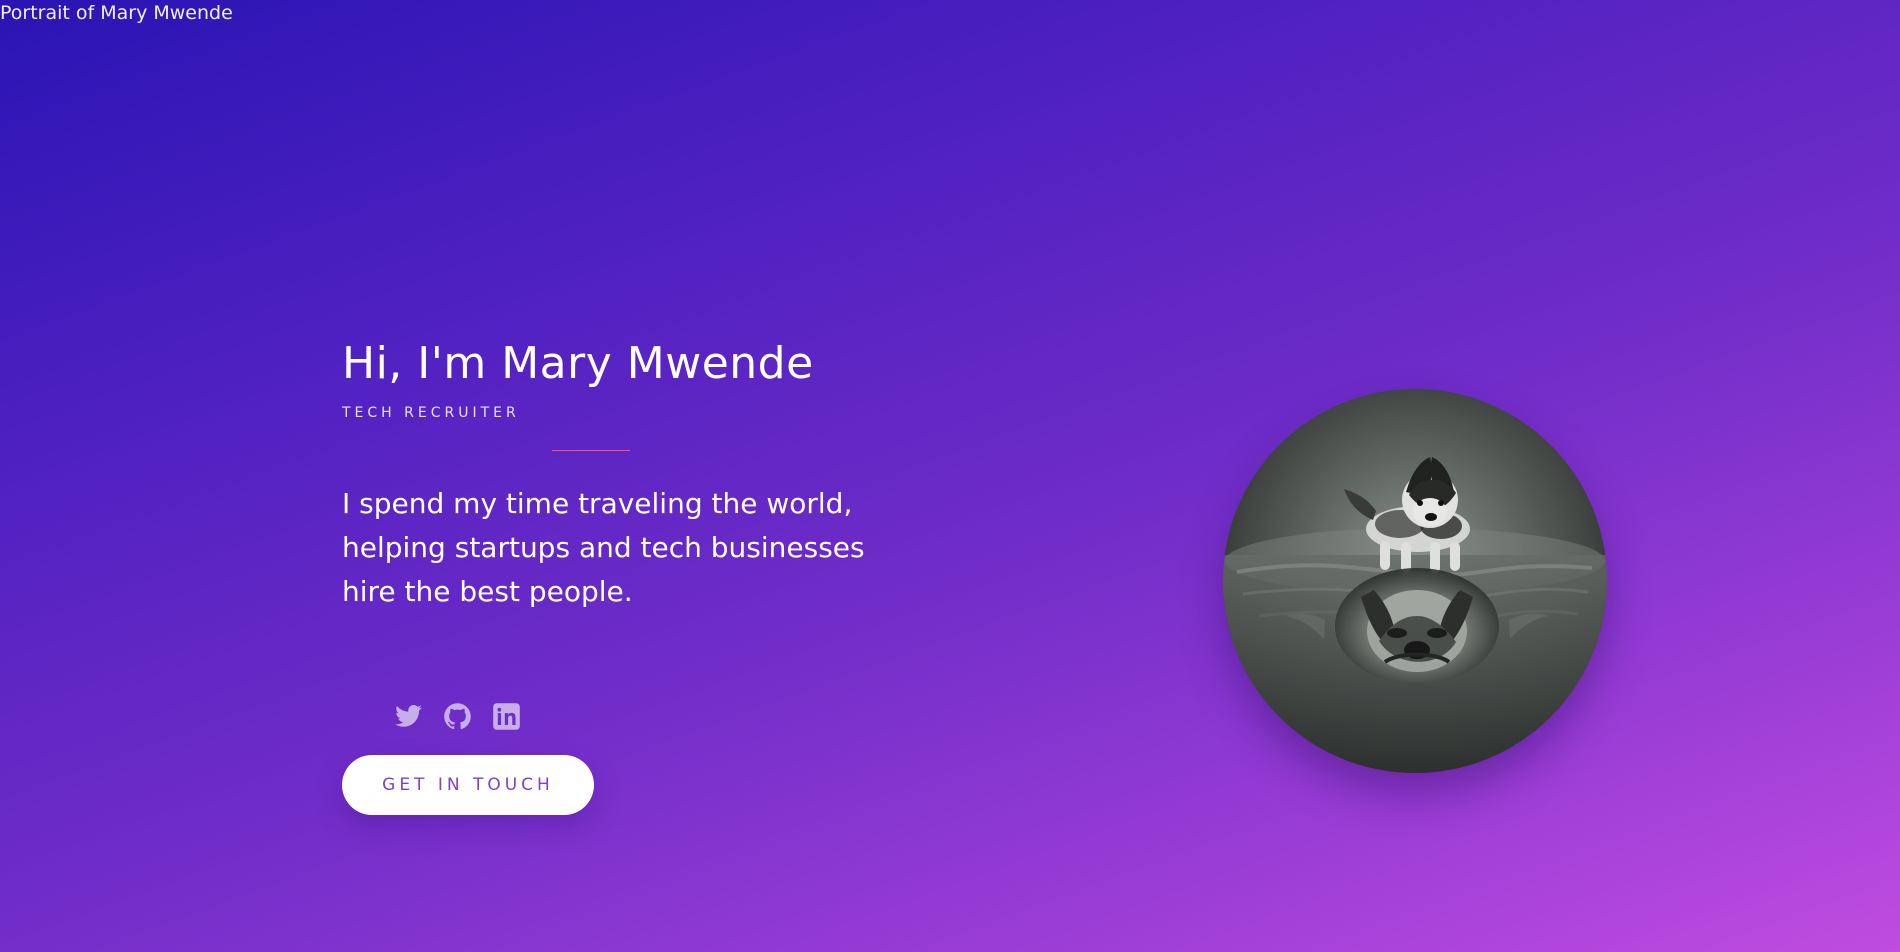 The height and width of the screenshot is (952, 1900). I want to click on hero-title: Hi, I'm Mary Mwende, so click(578, 363).